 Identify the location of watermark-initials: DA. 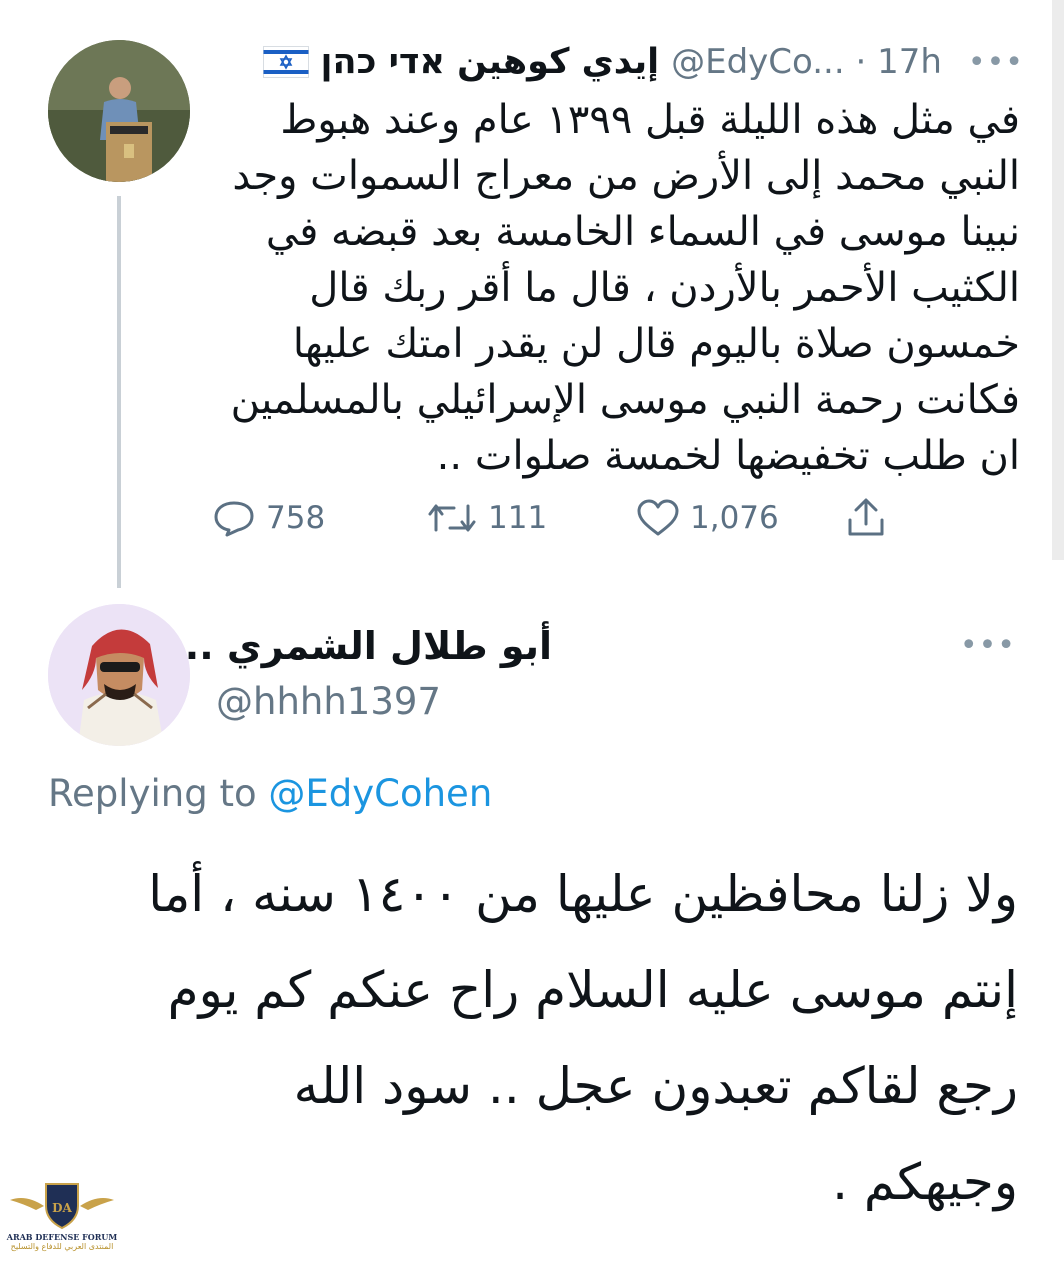
(62, 1208).